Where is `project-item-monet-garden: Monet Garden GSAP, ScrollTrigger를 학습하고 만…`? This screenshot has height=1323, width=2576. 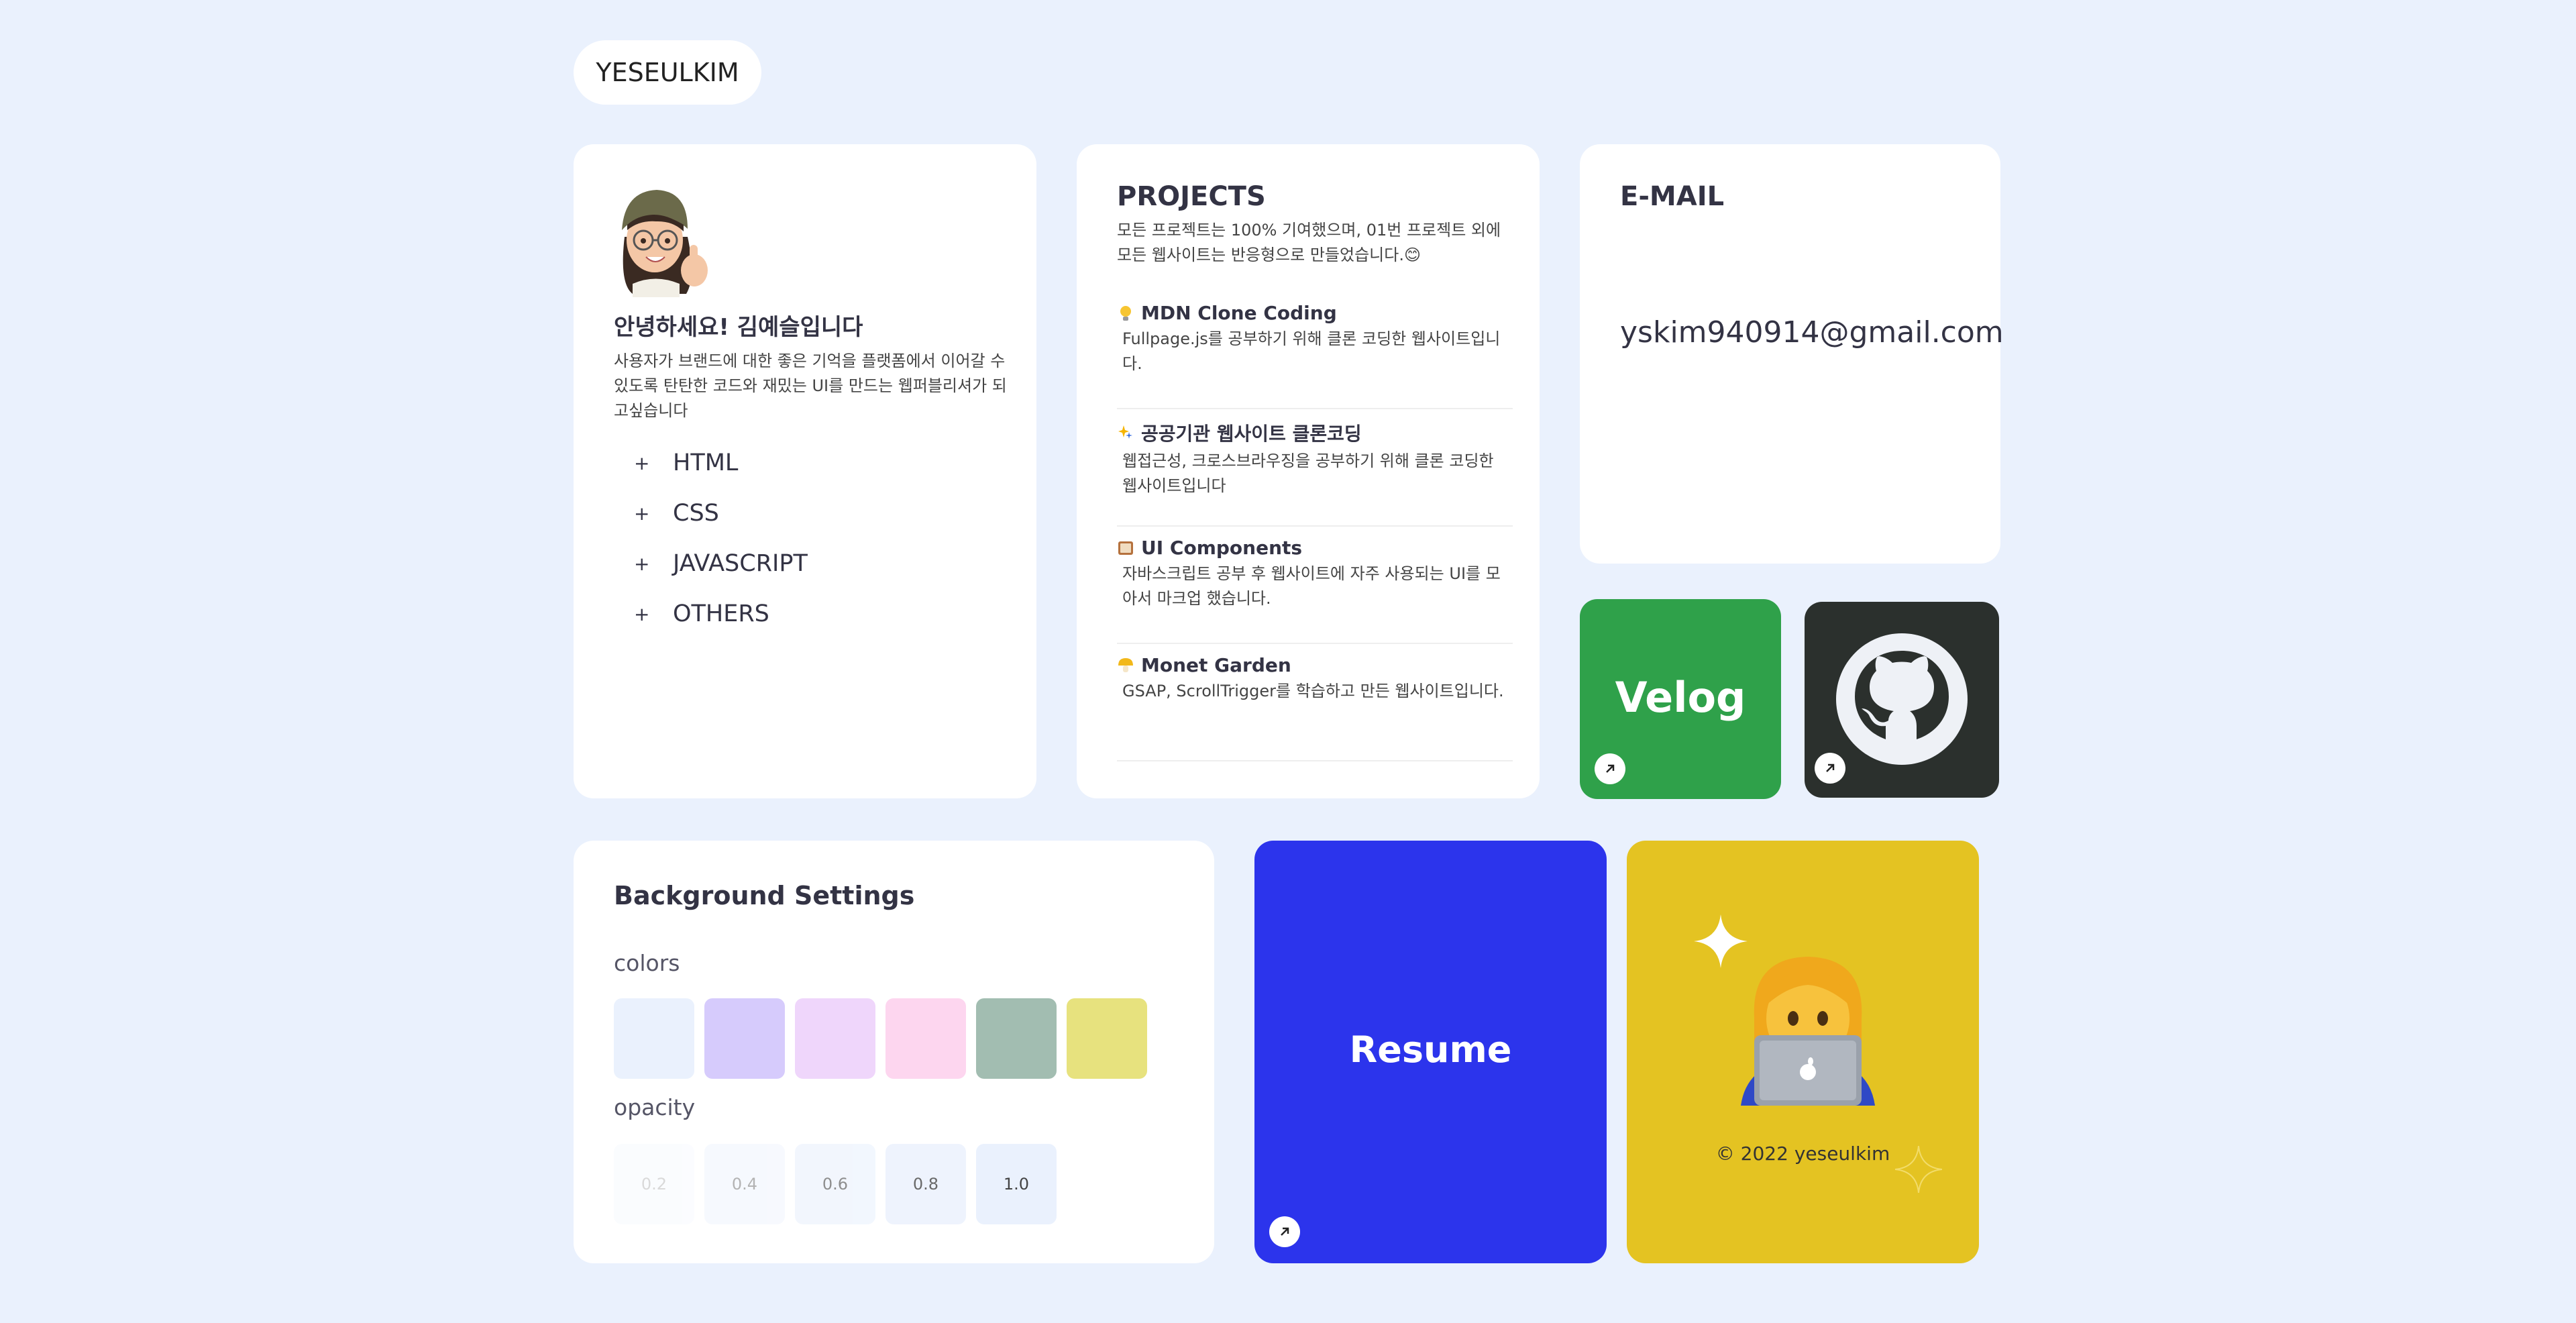 project-item-monet-garden: Monet Garden GSAP, ScrollTrigger를 학습하고 만… is located at coordinates (1315, 707).